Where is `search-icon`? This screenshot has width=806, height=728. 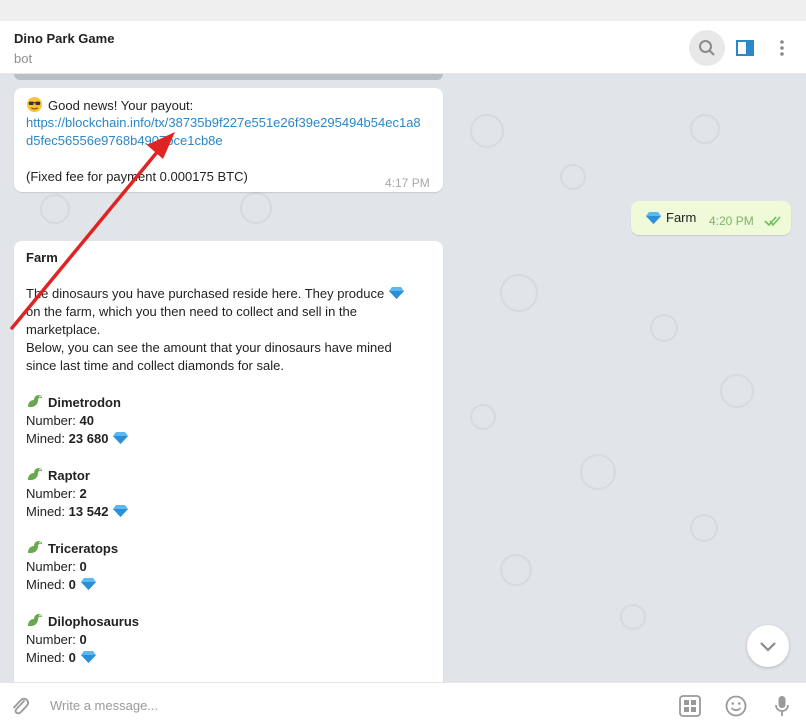
search-icon is located at coordinates (707, 48).